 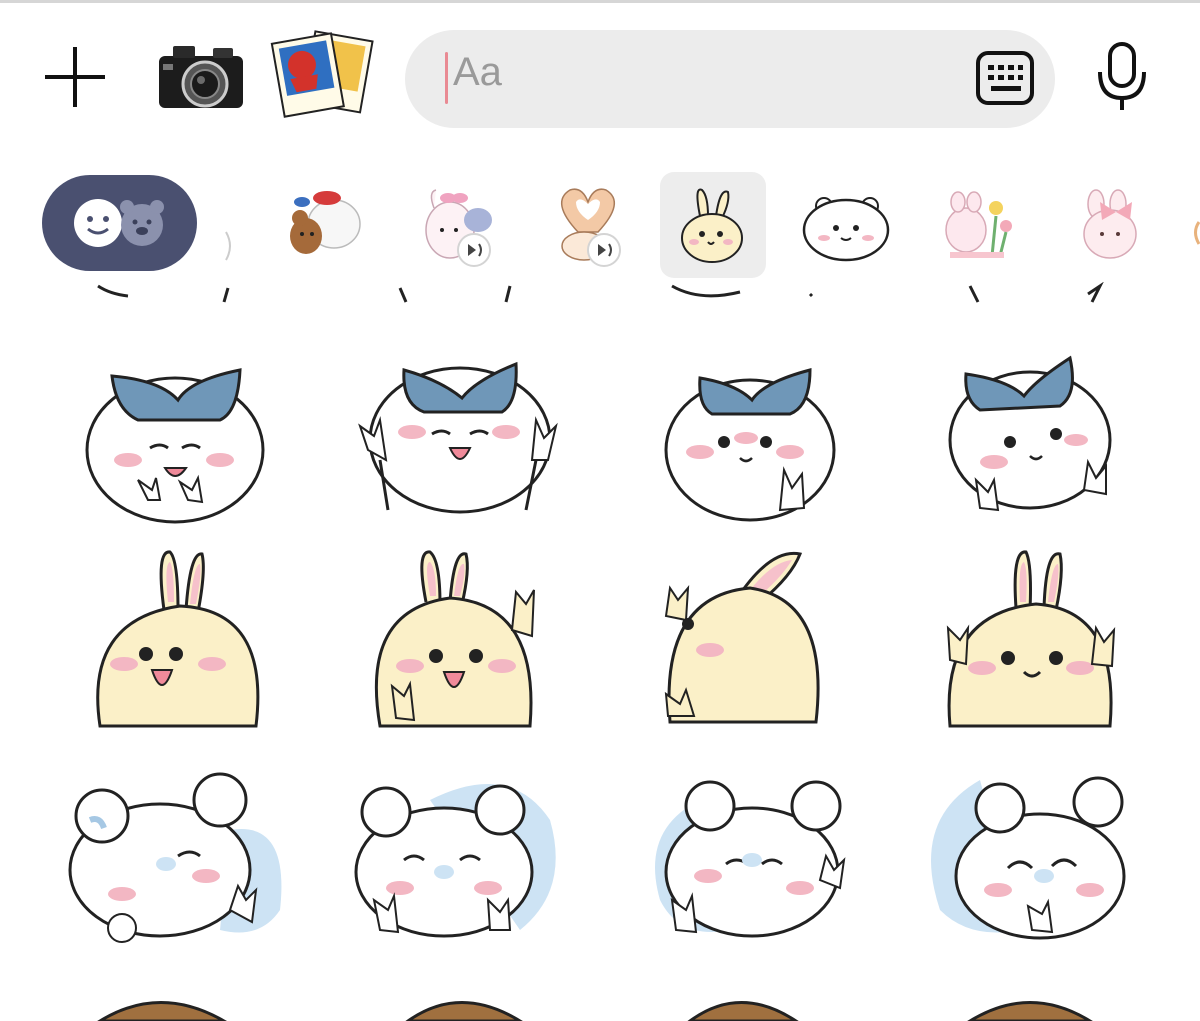 I want to click on tab-usagi-pack, so click(x=713, y=225).